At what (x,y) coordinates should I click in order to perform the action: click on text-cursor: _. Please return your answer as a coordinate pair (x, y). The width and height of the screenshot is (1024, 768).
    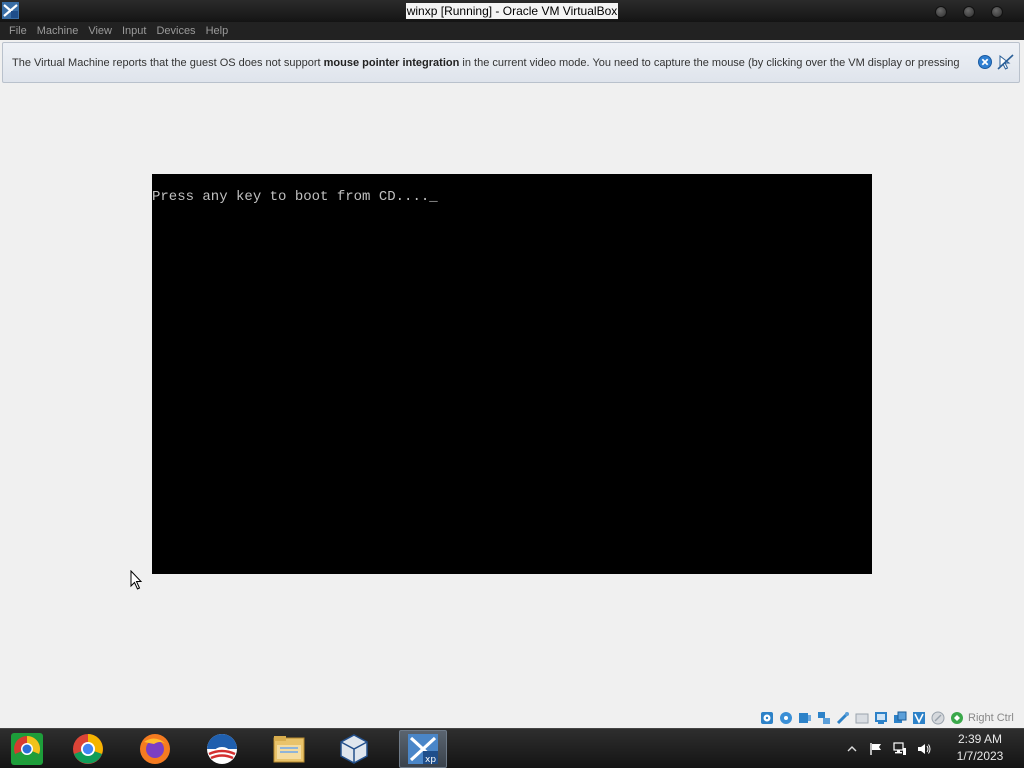
    Looking at the image, I should click on (433, 197).